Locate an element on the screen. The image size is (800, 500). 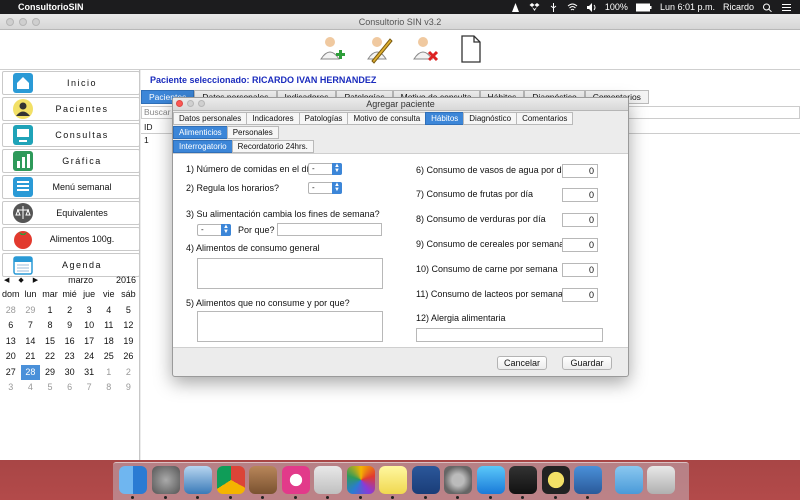
preview-icon is located at coordinates (198, 480).